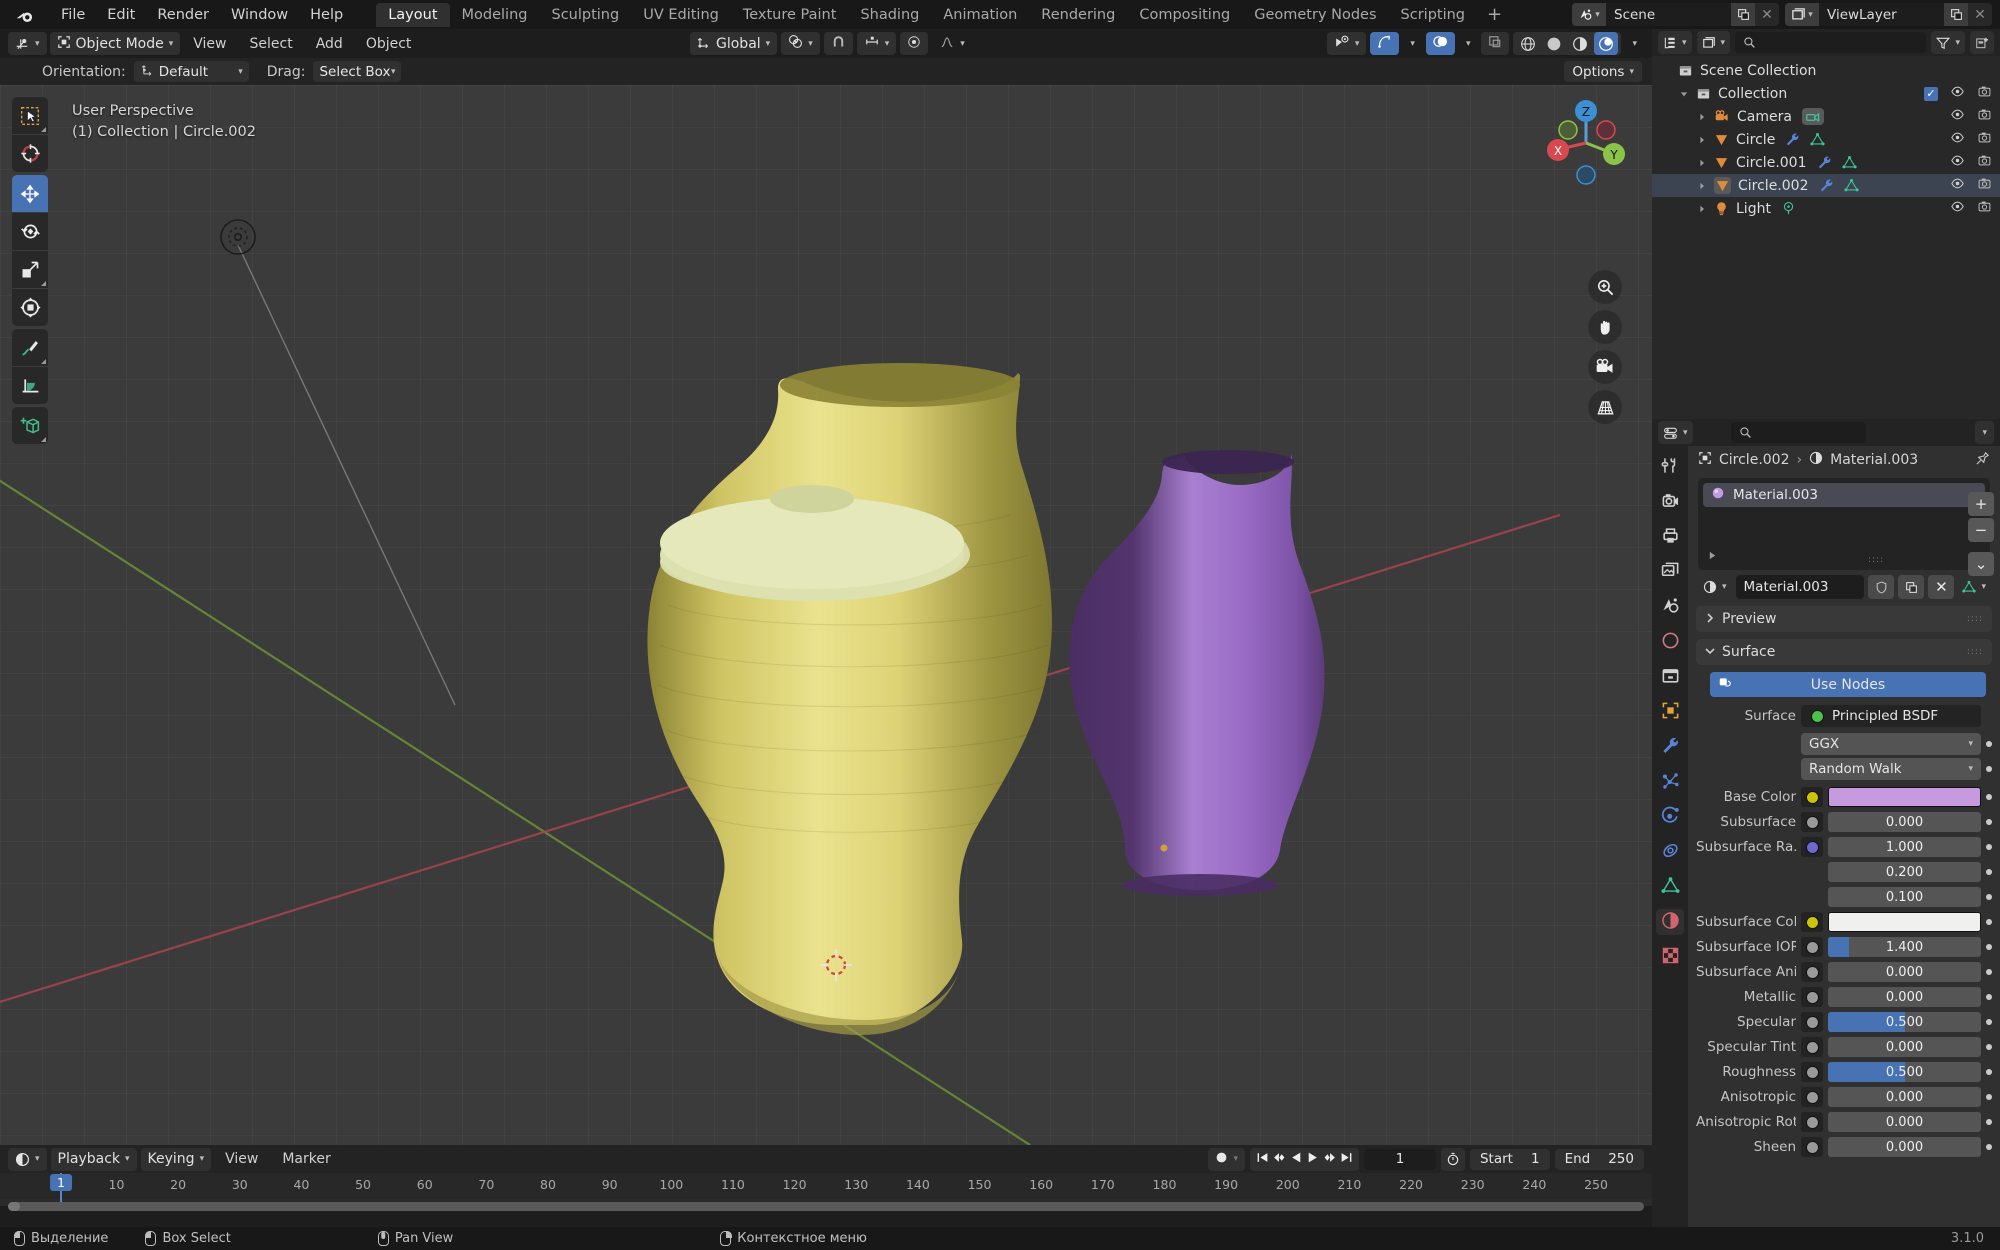  I want to click on duplicate-icon, so click(1956, 14).